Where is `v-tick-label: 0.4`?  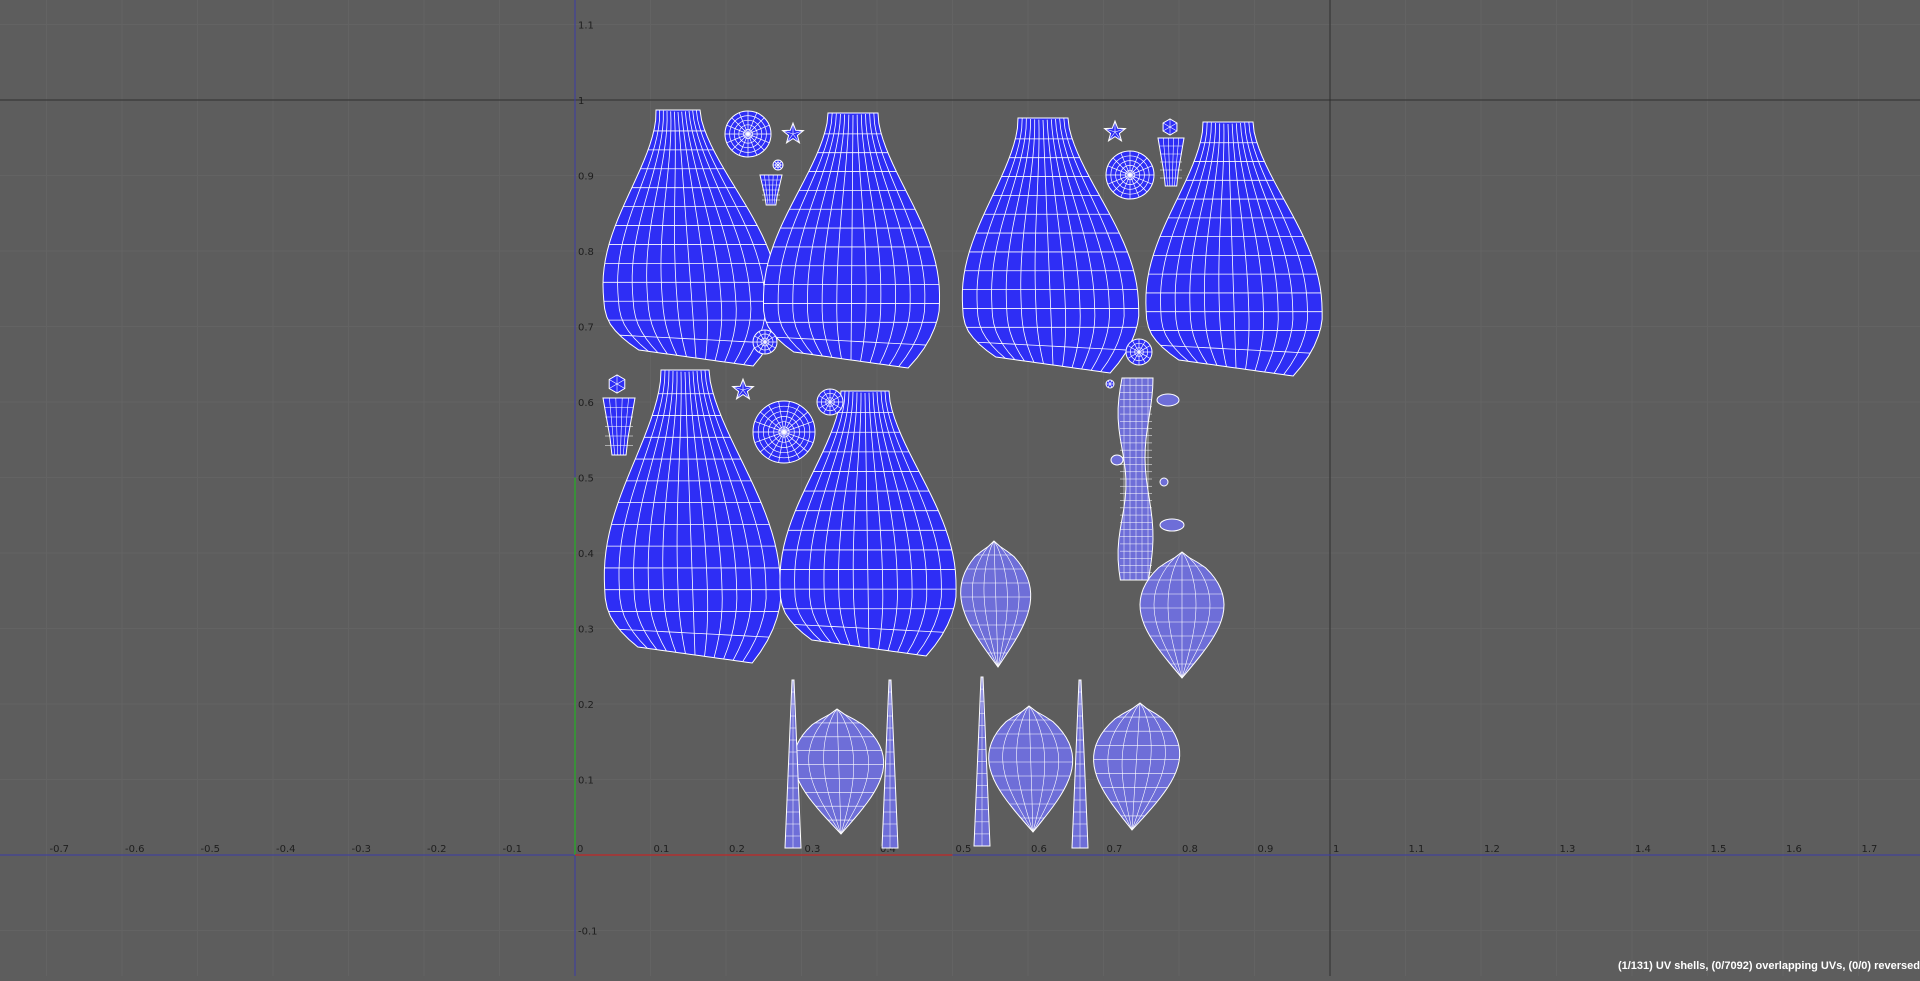 v-tick-label: 0.4 is located at coordinates (586, 554).